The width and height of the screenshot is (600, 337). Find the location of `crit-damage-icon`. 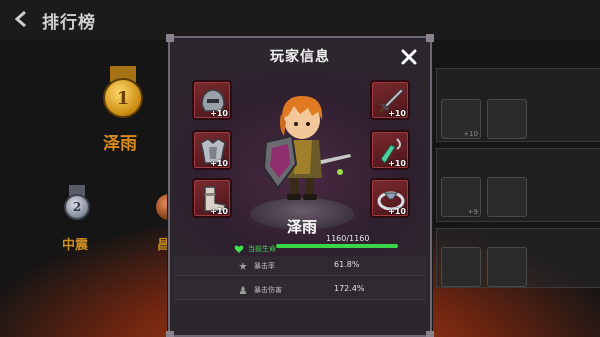

crit-damage-icon is located at coordinates (243, 290).